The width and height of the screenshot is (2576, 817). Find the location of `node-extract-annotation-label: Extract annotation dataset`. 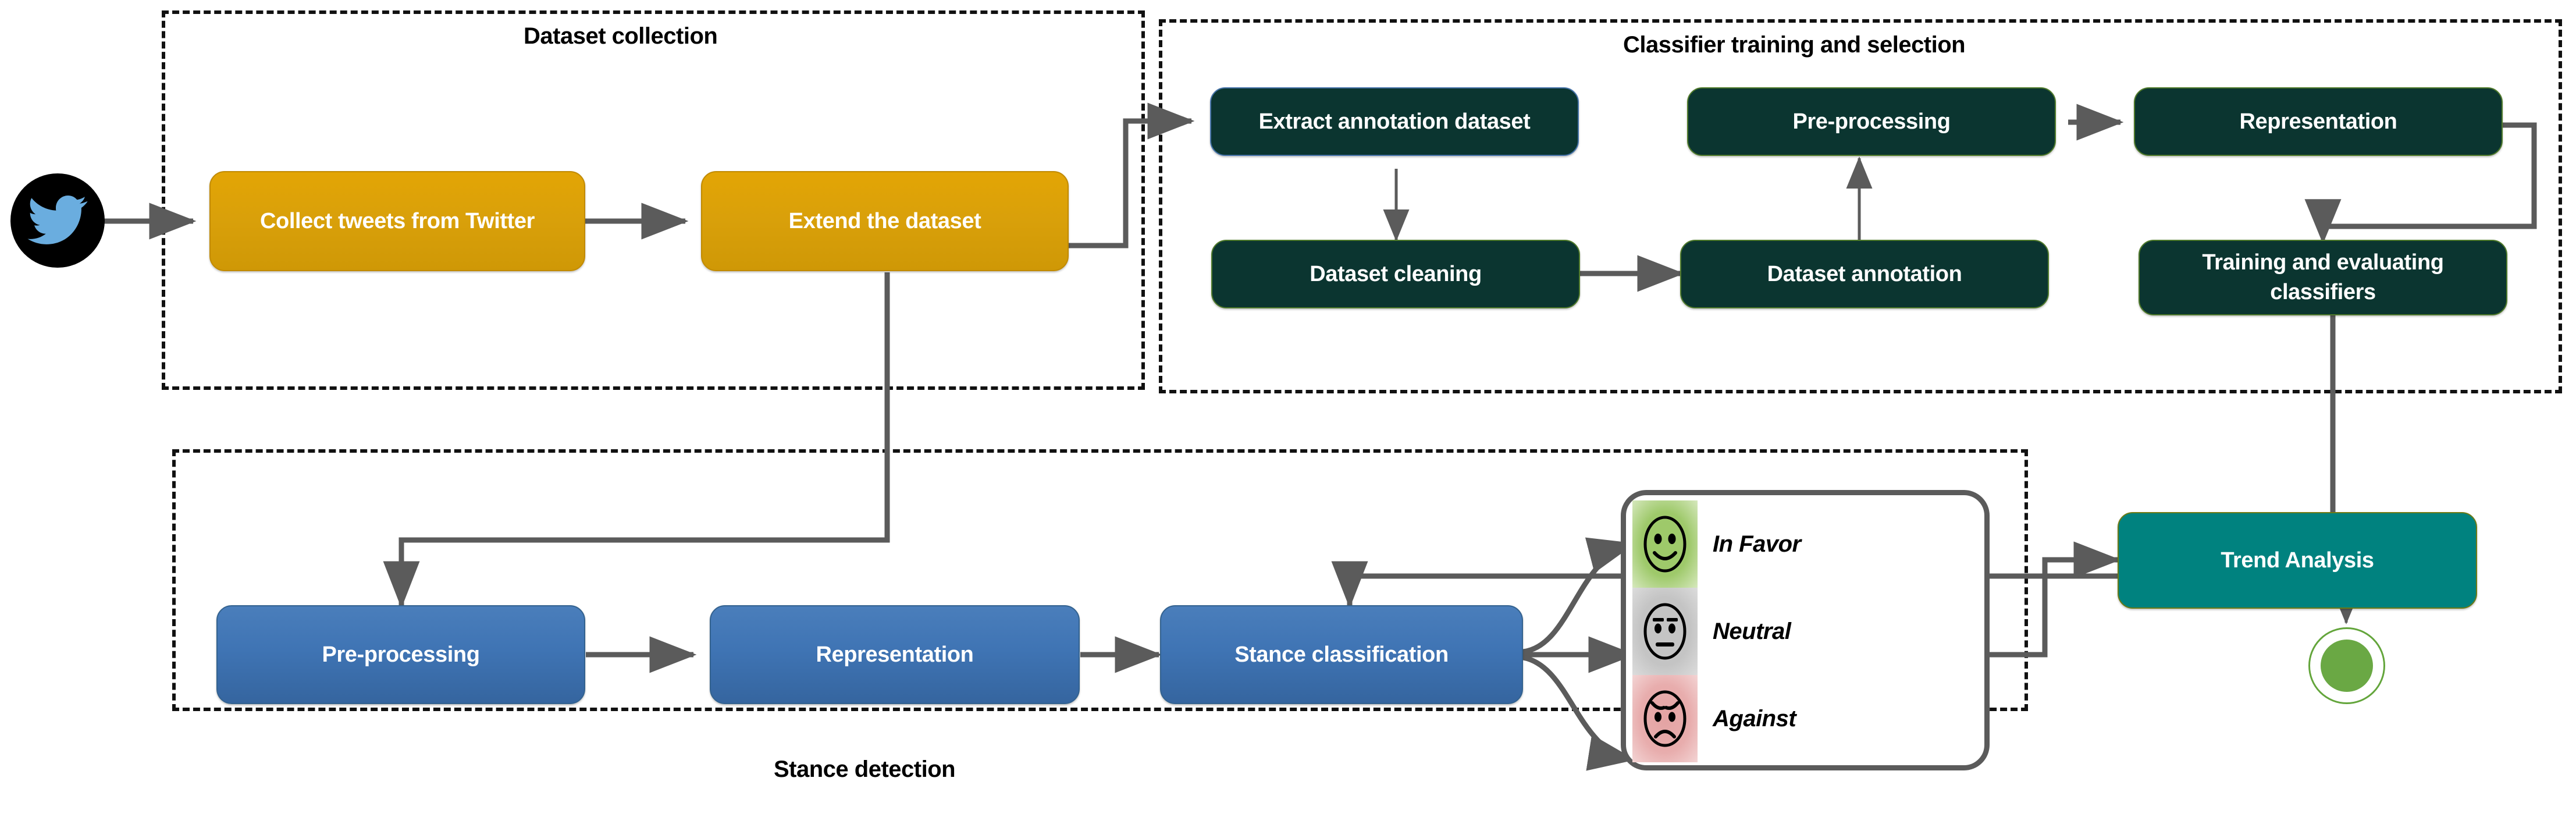

node-extract-annotation-label: Extract annotation dataset is located at coordinates (1394, 121).